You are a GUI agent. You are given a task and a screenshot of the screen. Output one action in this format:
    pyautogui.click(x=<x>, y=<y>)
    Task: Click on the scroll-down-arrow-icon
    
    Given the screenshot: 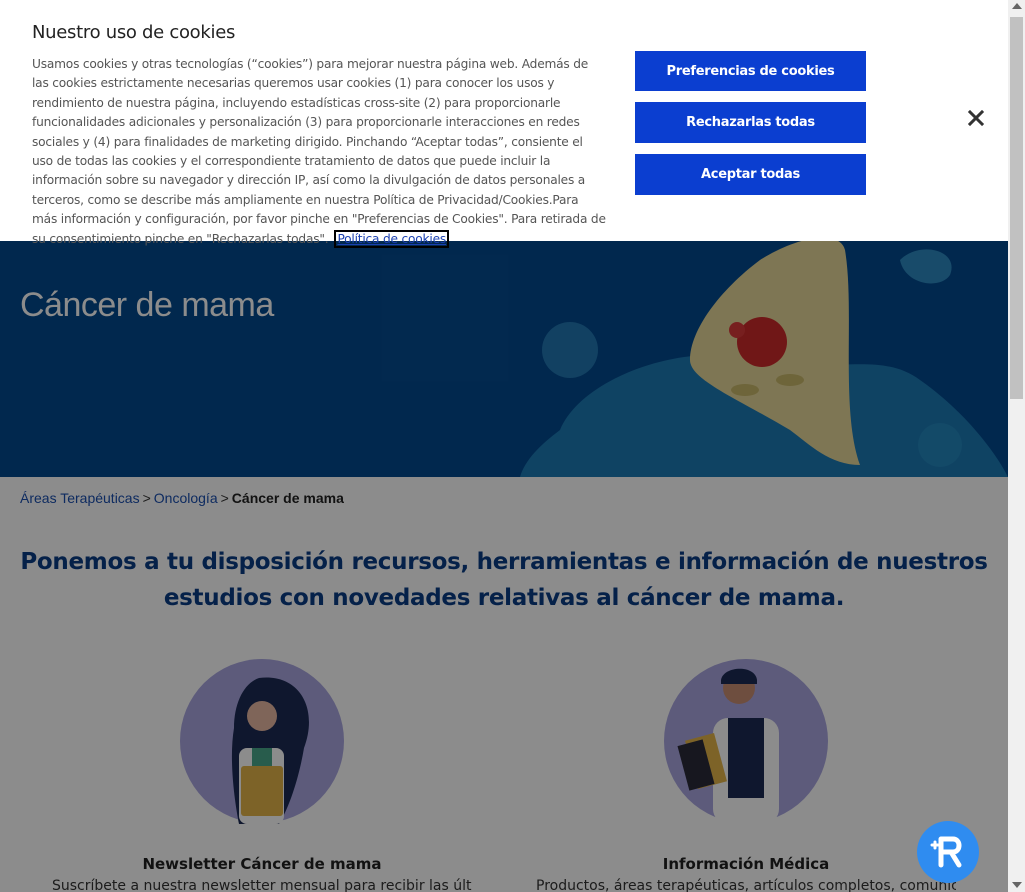 What is the action you would take?
    pyautogui.click(x=1017, y=885)
    